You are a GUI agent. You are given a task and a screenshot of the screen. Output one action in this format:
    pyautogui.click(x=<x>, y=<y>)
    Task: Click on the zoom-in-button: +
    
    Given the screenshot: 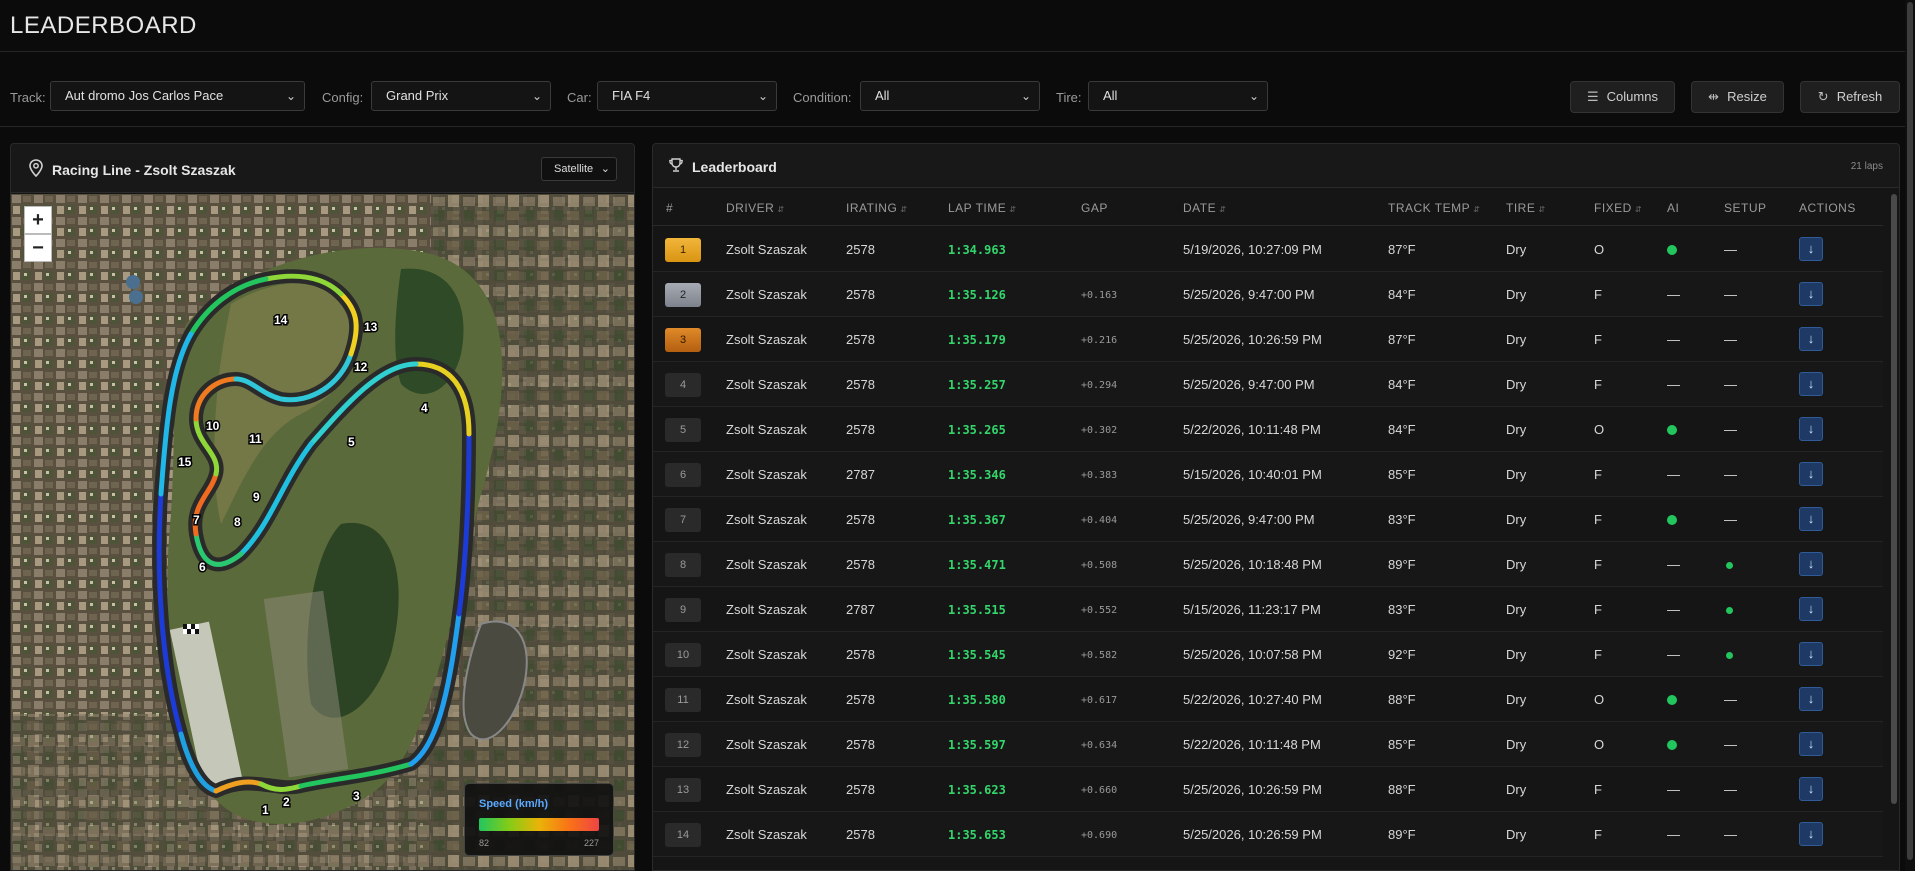 What is the action you would take?
    pyautogui.click(x=38, y=220)
    